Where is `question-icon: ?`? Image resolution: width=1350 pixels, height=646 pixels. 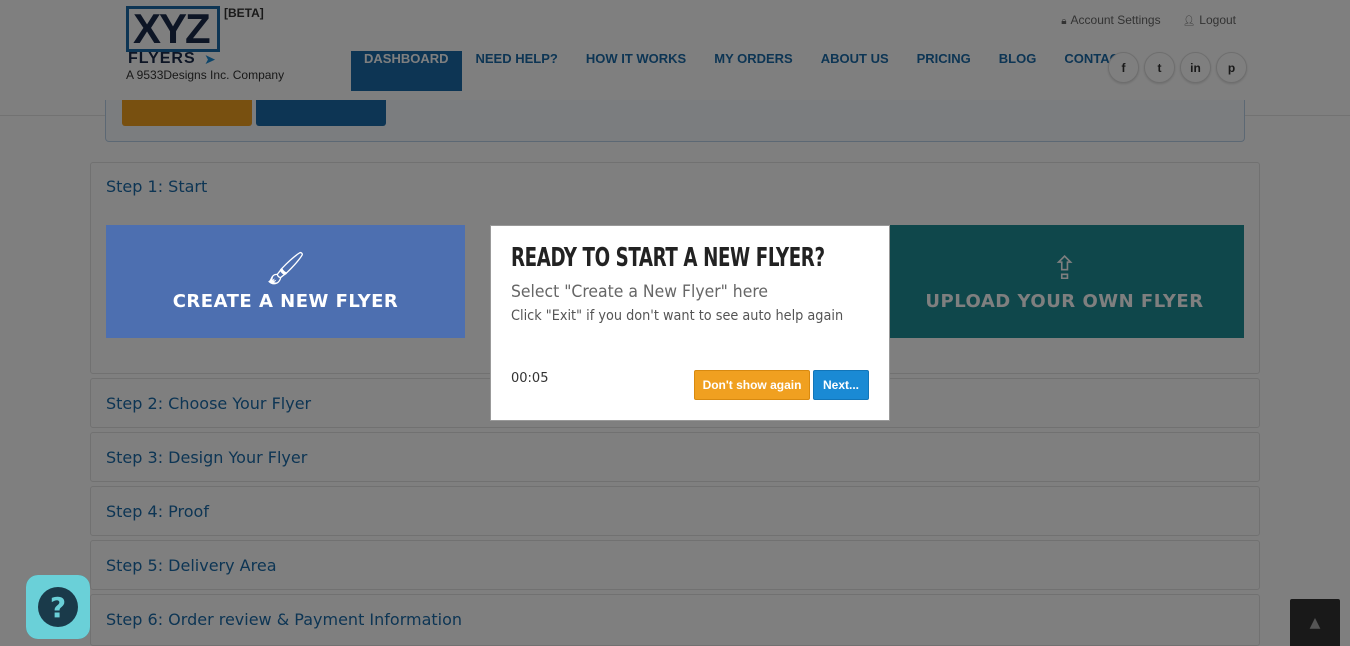
question-icon: ? is located at coordinates (58, 607).